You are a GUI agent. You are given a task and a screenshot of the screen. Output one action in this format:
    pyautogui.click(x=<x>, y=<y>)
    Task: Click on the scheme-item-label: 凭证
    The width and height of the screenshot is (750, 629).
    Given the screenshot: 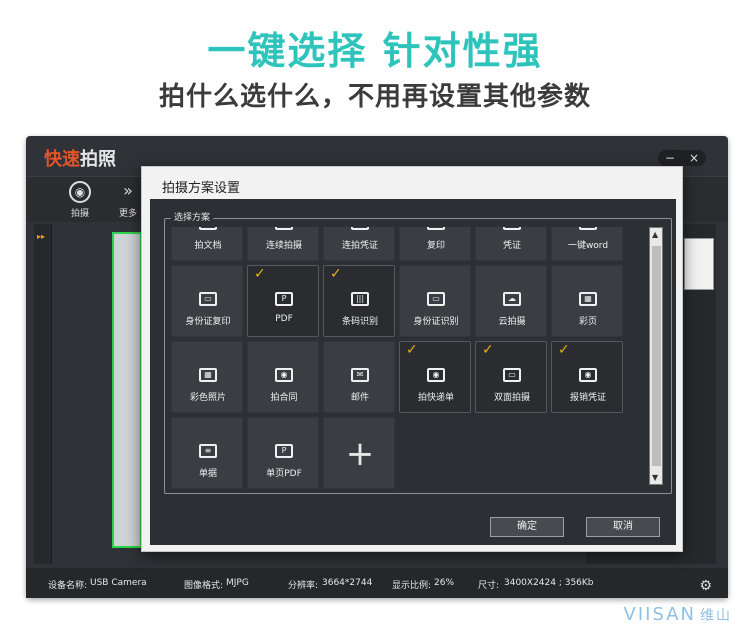 What is the action you would take?
    pyautogui.click(x=511, y=246)
    